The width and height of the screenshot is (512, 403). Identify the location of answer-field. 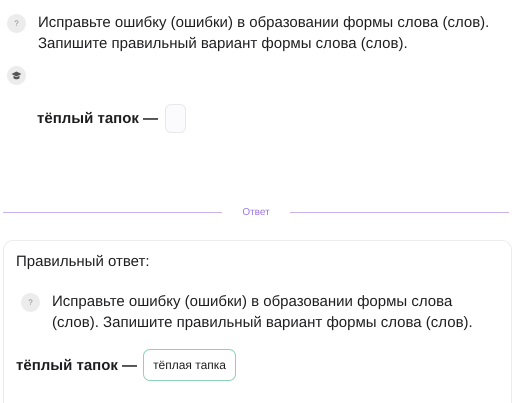
(175, 118).